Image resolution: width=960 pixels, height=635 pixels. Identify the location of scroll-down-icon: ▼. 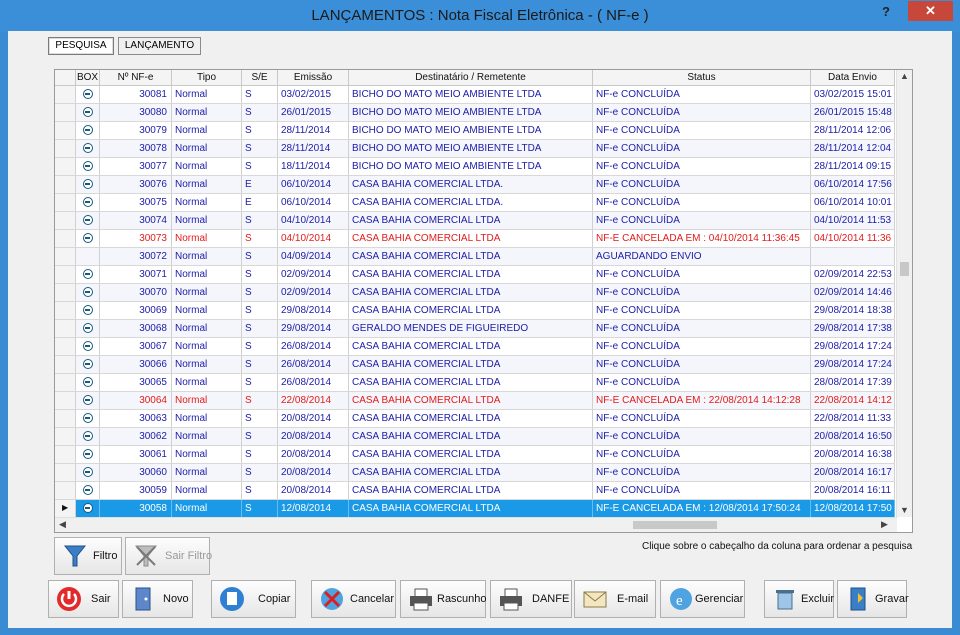
(904, 510).